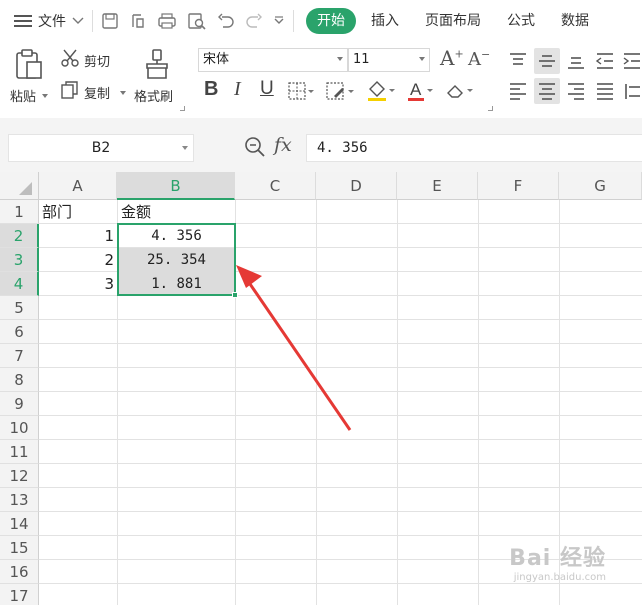 The image size is (642, 605). What do you see at coordinates (479, 59) in the screenshot?
I see `decrease-font-size-icon: A−` at bounding box center [479, 59].